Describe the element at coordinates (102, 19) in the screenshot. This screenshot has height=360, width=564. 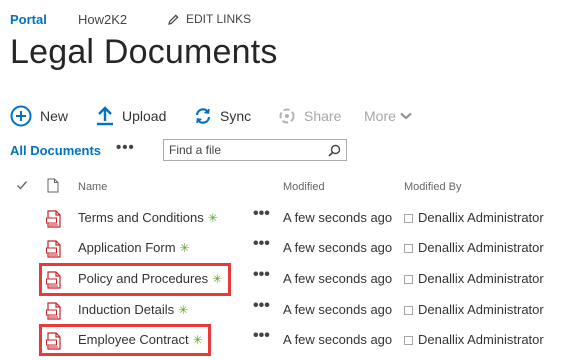
I see `topnav-how2k2-link: How2K2` at that location.